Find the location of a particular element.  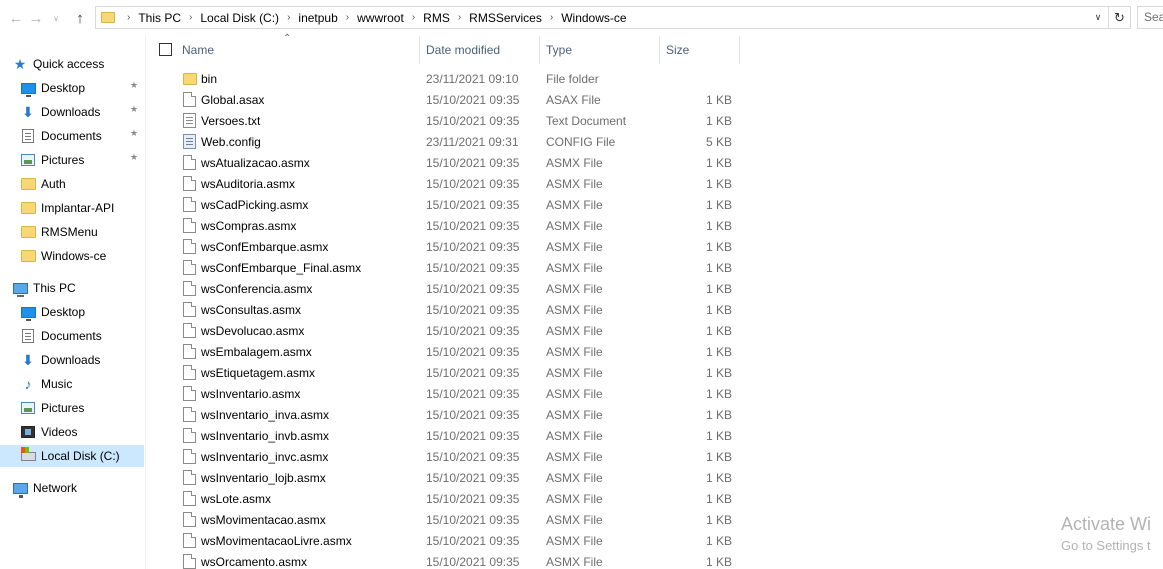

sidebar-item-desktop: Desktop is located at coordinates (72, 312).